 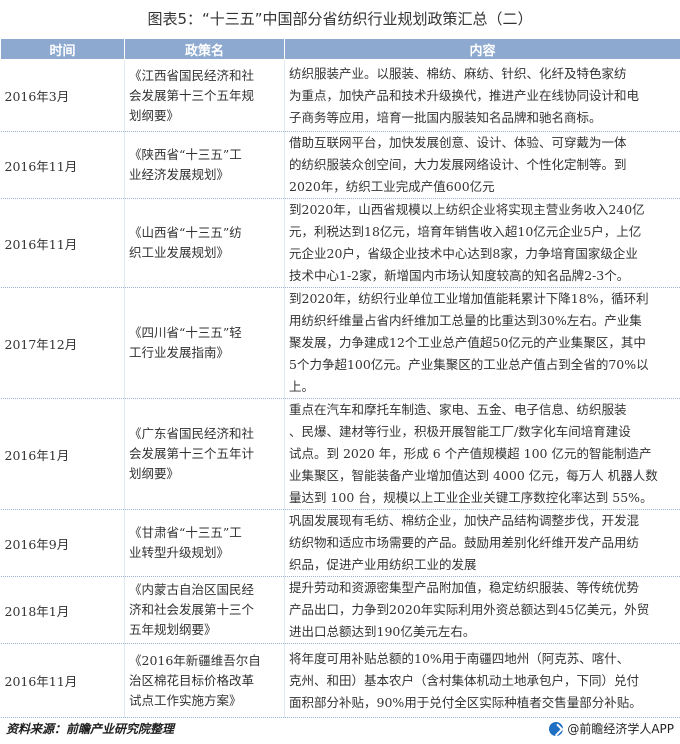 I want to click on row-policy-name: 《内蒙古自治区国民经 济和社会发展第十三个 五年规划纲要》, so click(x=204, y=610).